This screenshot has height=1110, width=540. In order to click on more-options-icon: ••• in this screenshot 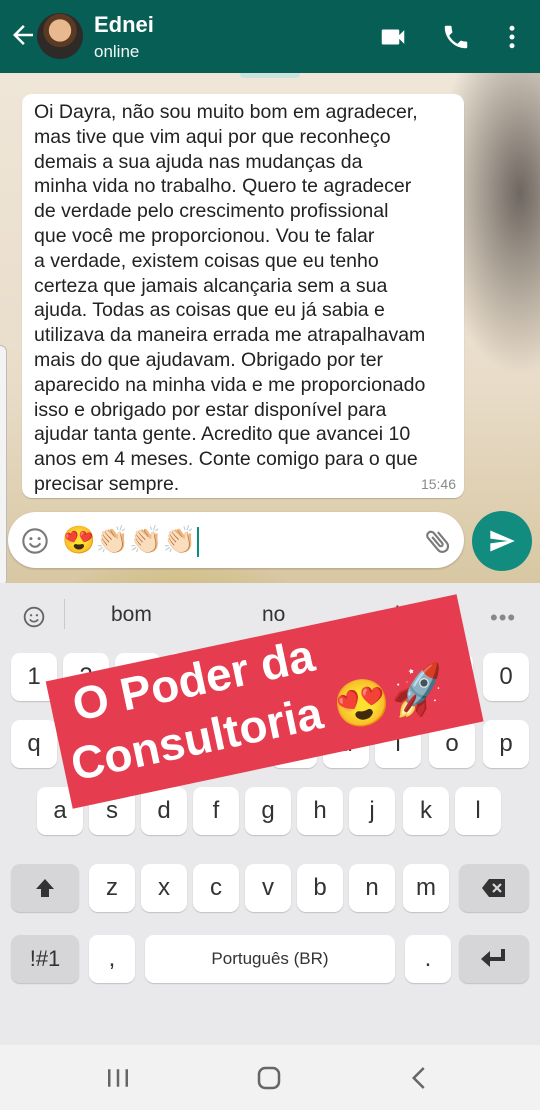, I will do `click(503, 618)`.